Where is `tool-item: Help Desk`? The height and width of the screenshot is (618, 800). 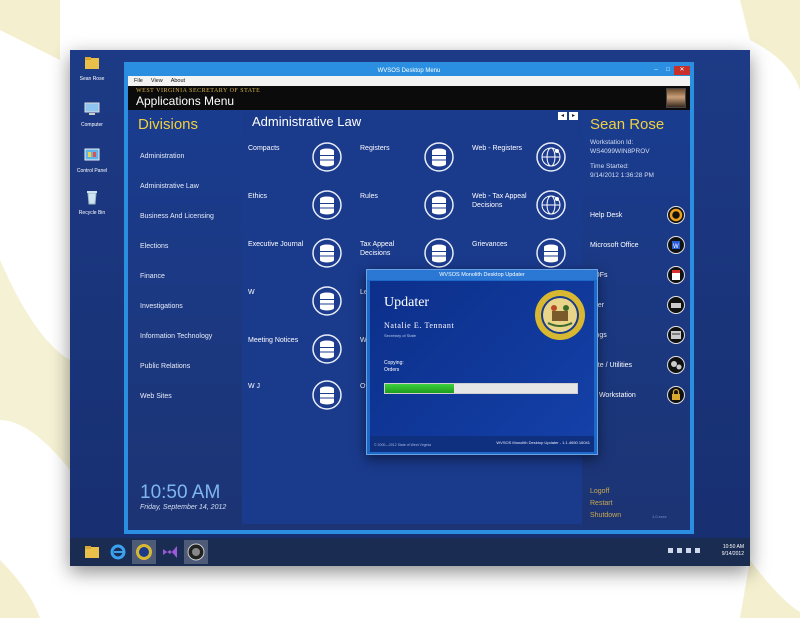 tool-item: Help Desk is located at coordinates (637, 216).